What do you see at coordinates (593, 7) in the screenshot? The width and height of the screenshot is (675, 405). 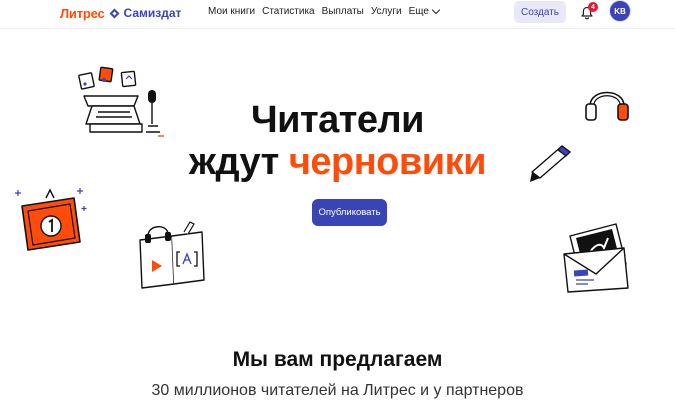 I see `notification-badge: 4` at bounding box center [593, 7].